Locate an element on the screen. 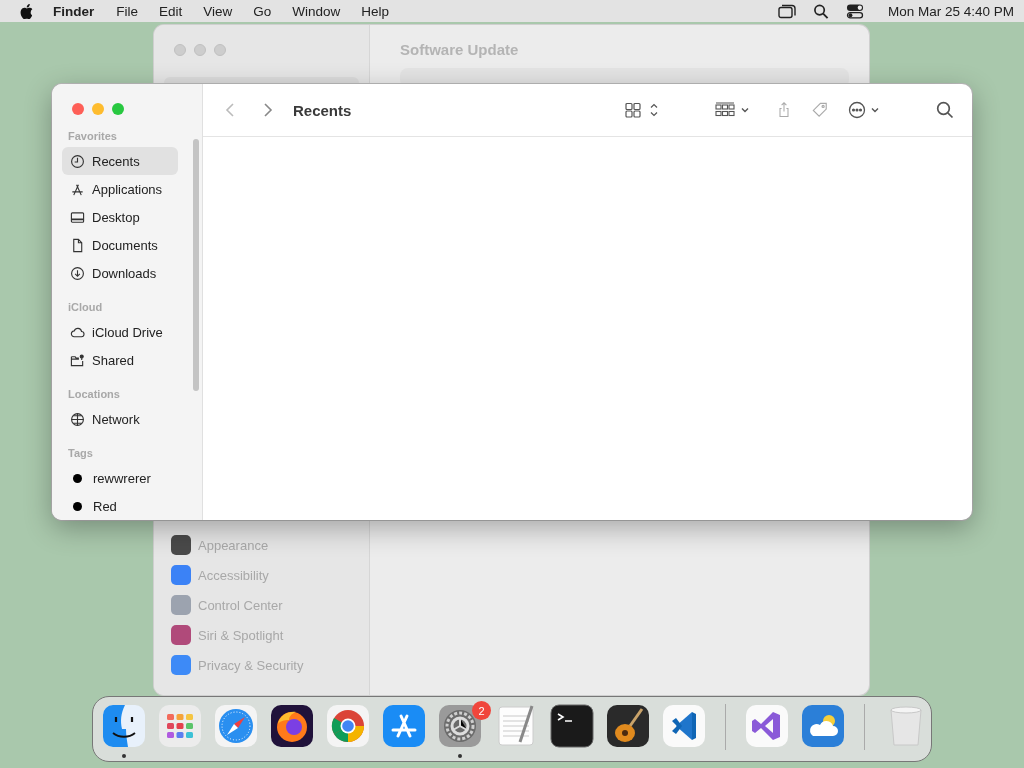 Image resolution: width=1024 pixels, height=768 pixels. guitar-icon is located at coordinates (628, 726).